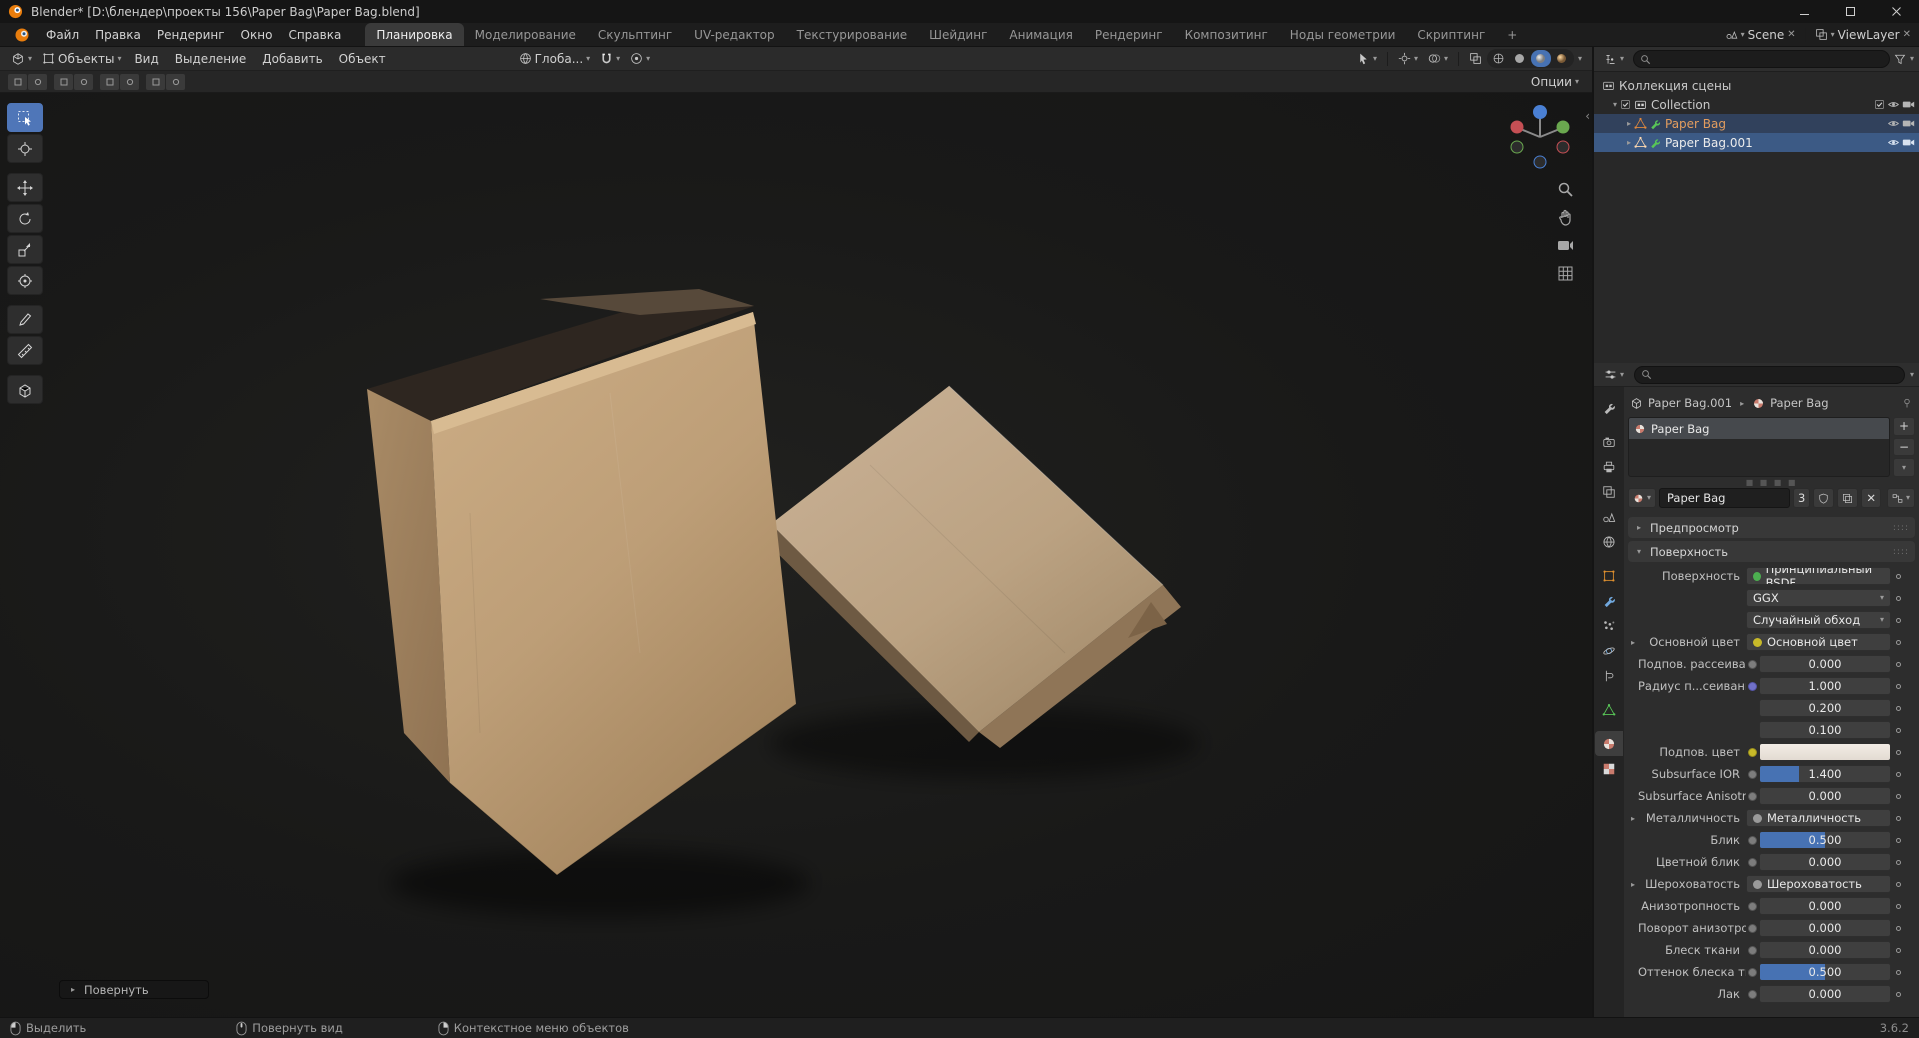  What do you see at coordinates (1756, 104) in the screenshot?
I see `outliner-row-collection: ▾ Collection` at bounding box center [1756, 104].